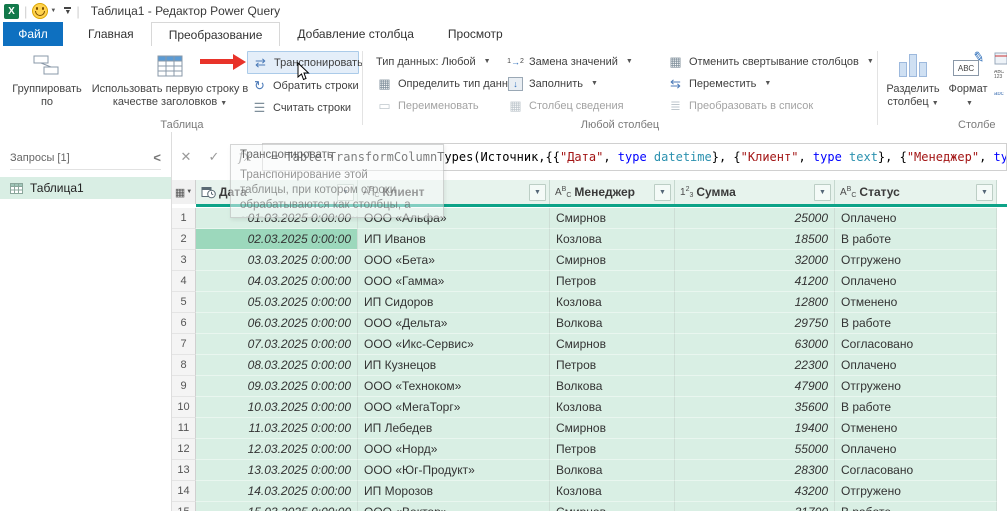 The width and height of the screenshot is (1007, 511). Describe the element at coordinates (184, 491) in the screenshot. I see `row-number: 14` at that location.